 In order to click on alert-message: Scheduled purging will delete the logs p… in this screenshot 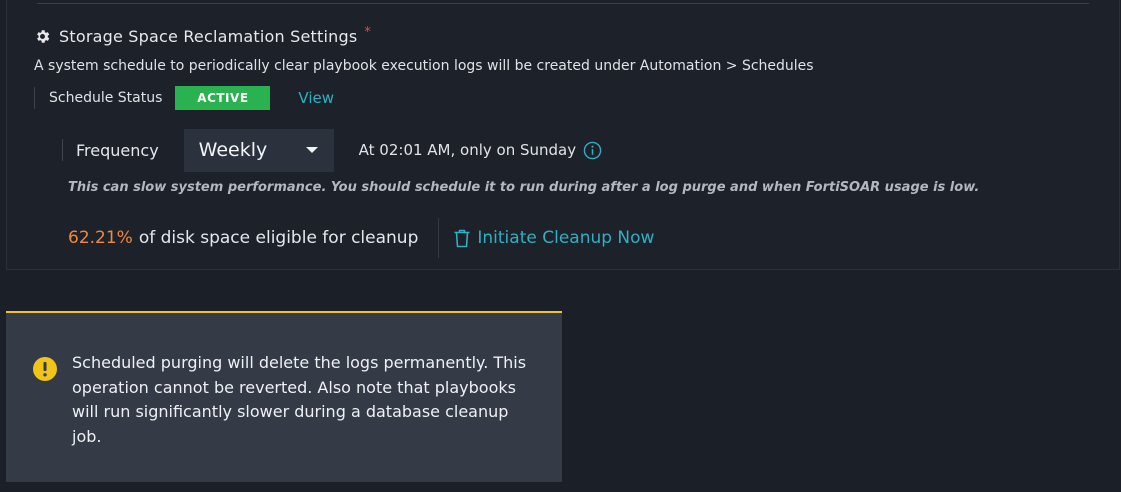, I will do `click(299, 399)`.